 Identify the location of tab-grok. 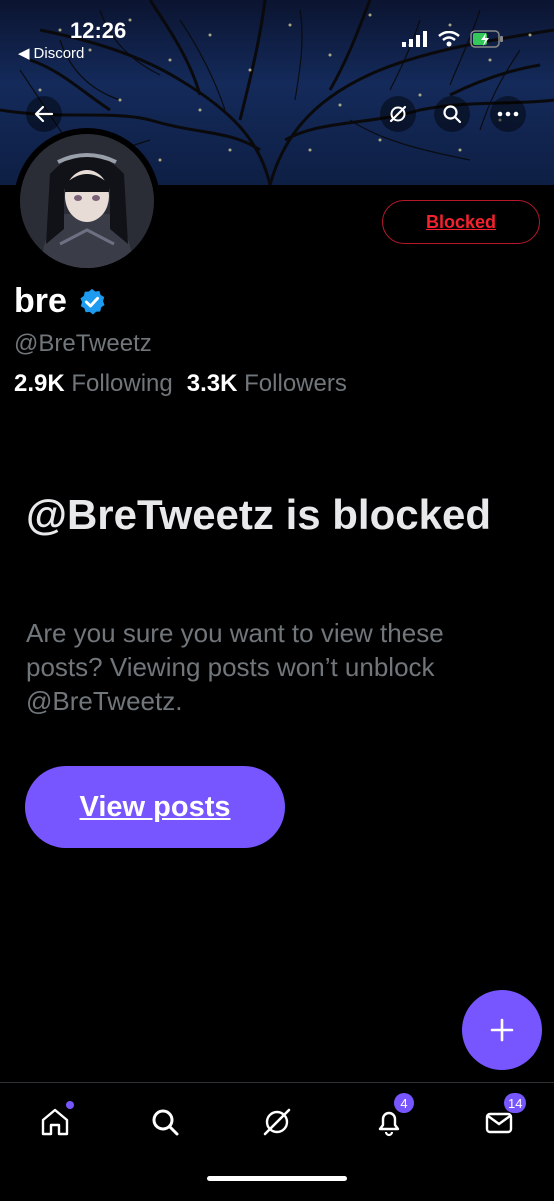
(277, 1122).